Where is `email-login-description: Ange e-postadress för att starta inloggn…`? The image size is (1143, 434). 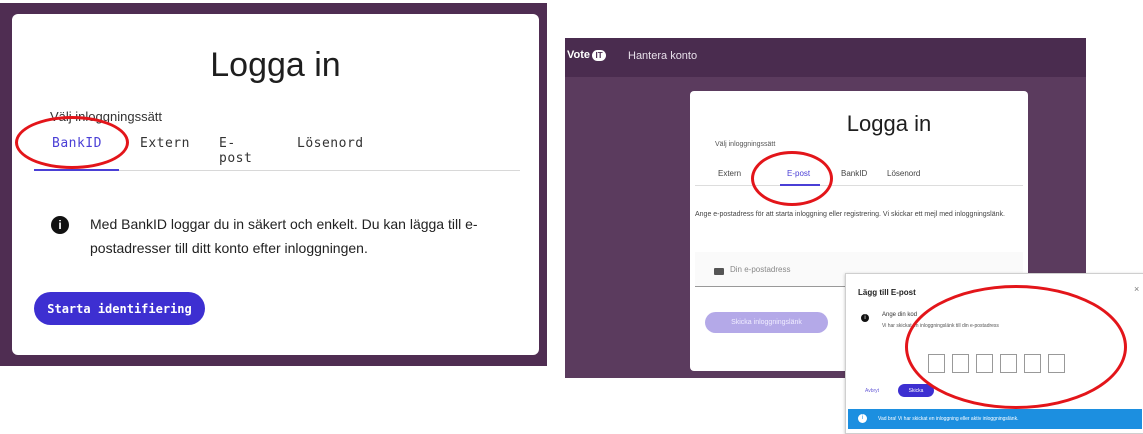 email-login-description: Ange e-postadress för att starta inloggn… is located at coordinates (850, 214).